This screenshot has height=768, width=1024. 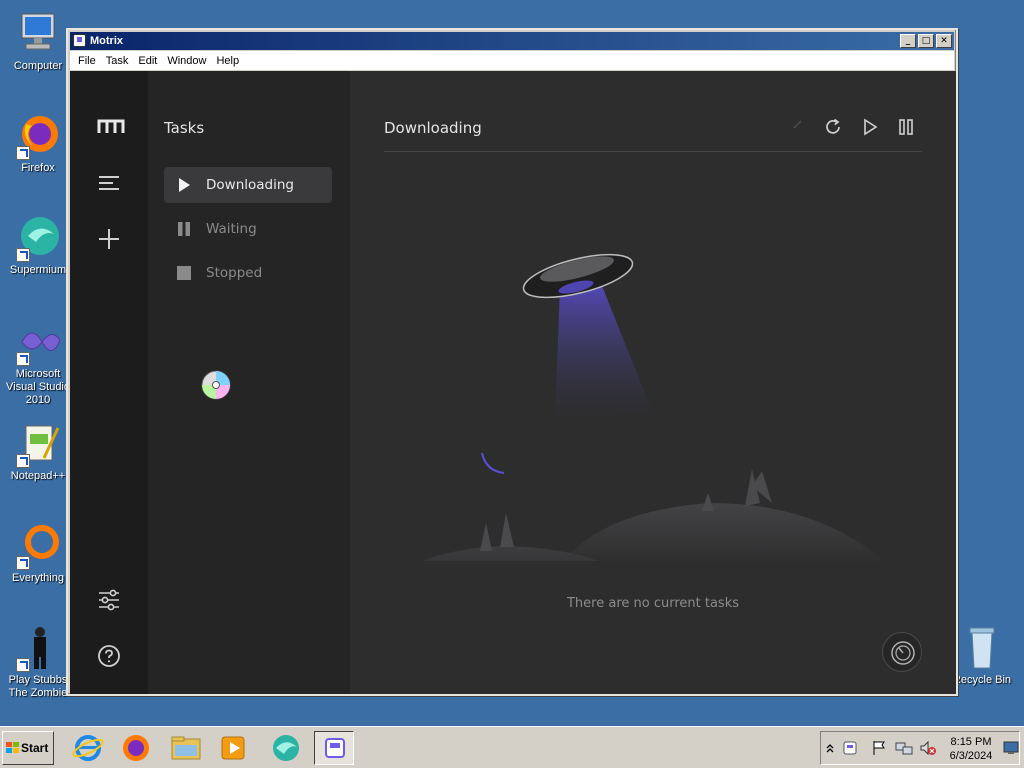 I want to click on header-divider, so click(x=653, y=151).